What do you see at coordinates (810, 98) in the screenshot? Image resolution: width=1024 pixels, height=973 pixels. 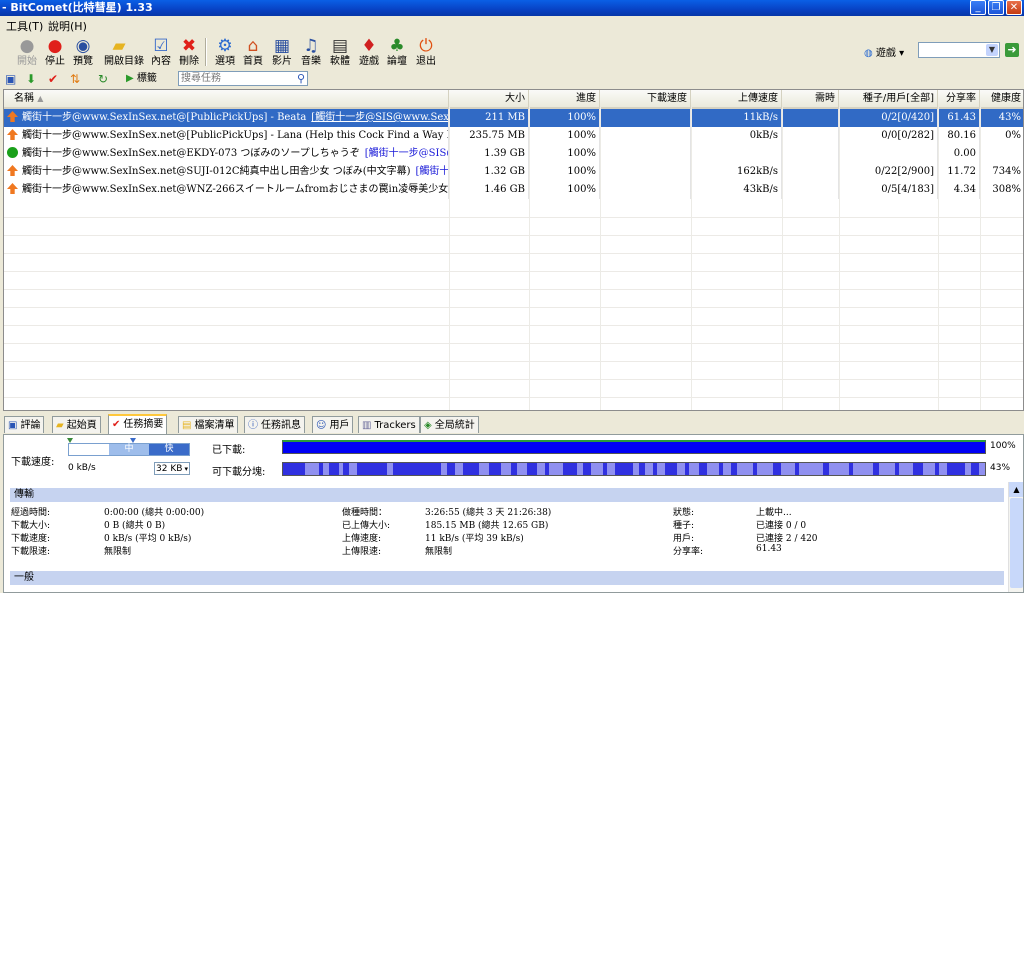 I see `column-eta: 需時` at bounding box center [810, 98].